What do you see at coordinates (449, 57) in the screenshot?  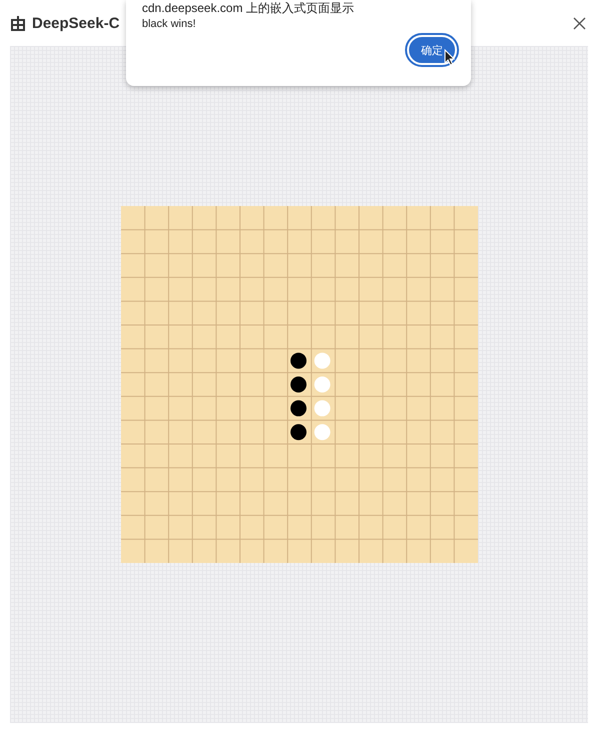 I see `cursor-icon` at bounding box center [449, 57].